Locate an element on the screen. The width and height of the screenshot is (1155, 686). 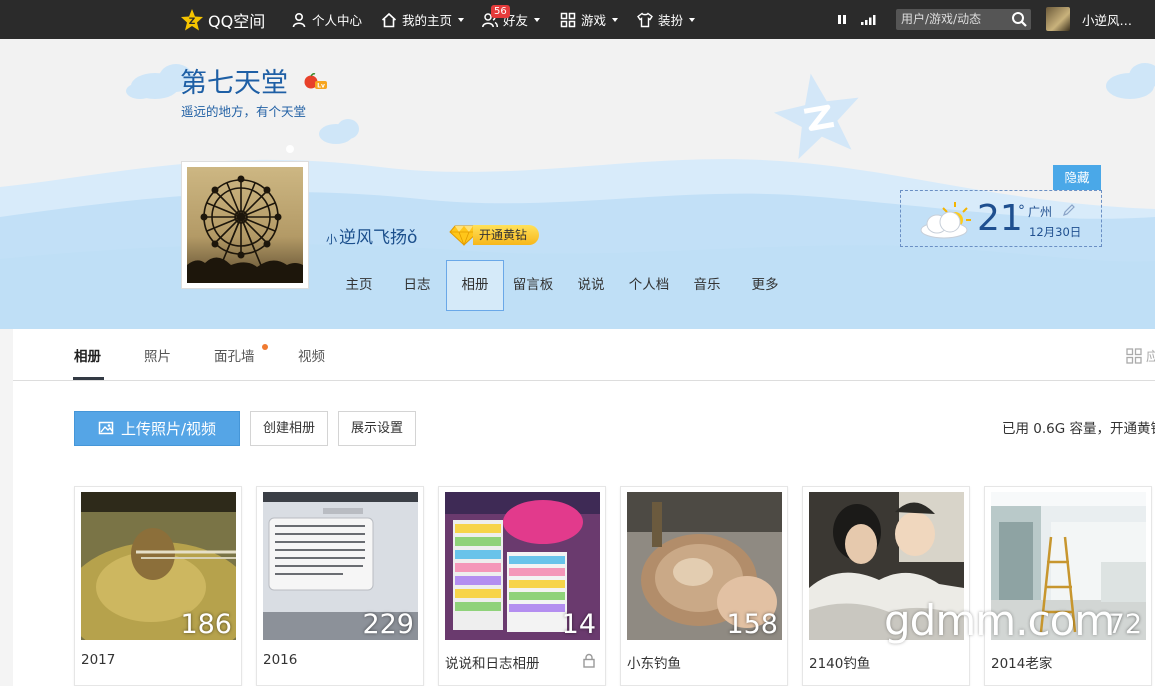
user-avatar-small is located at coordinates (1058, 19).